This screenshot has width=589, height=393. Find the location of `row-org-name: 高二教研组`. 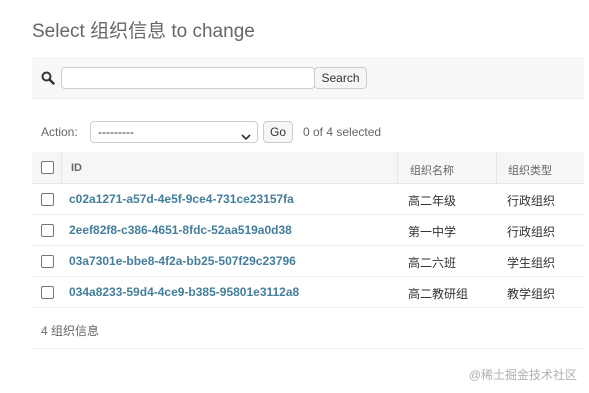

row-org-name: 高二教研组 is located at coordinates (438, 294).